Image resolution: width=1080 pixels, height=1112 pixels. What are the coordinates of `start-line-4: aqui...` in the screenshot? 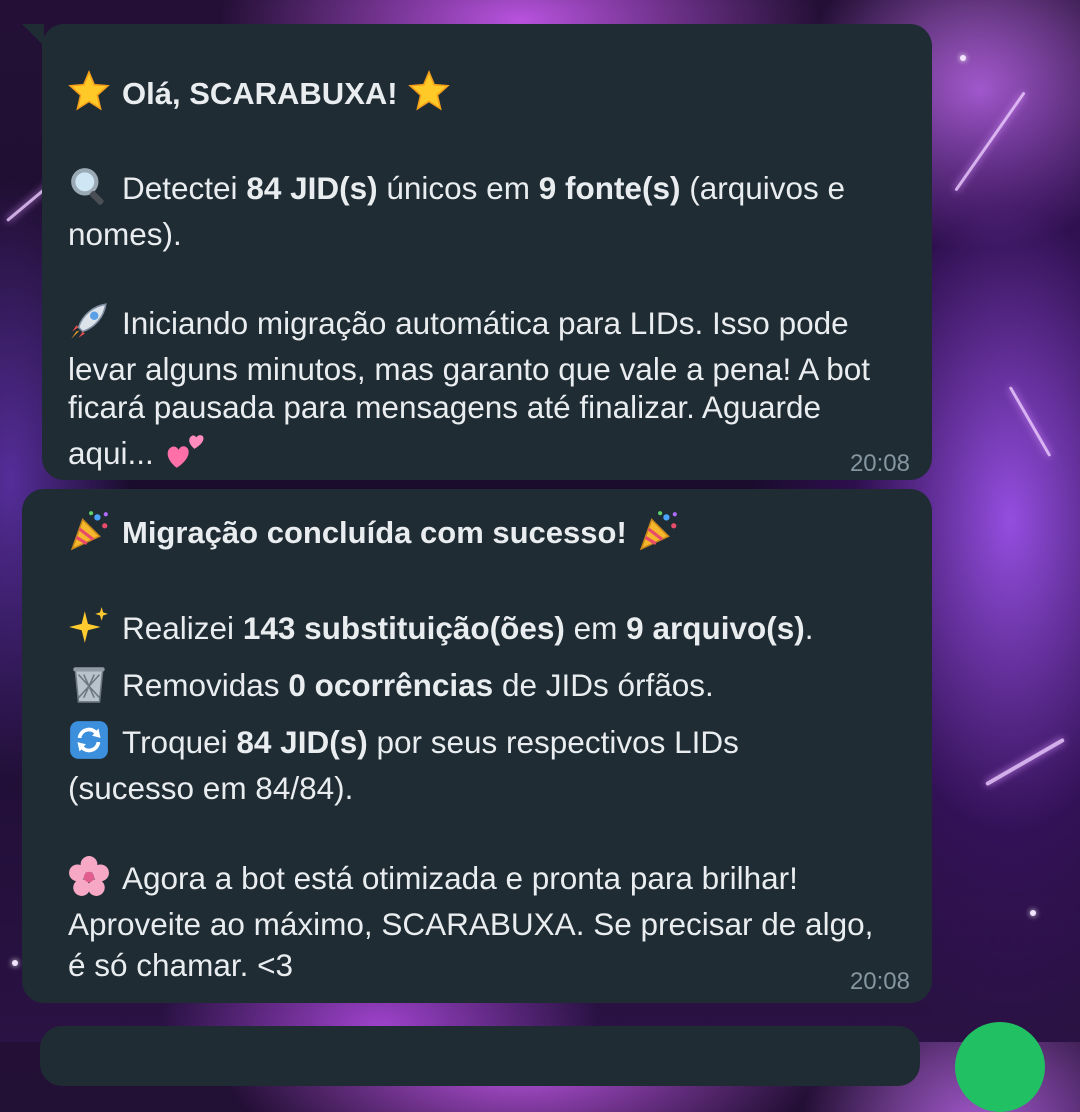 It's located at (137, 453).